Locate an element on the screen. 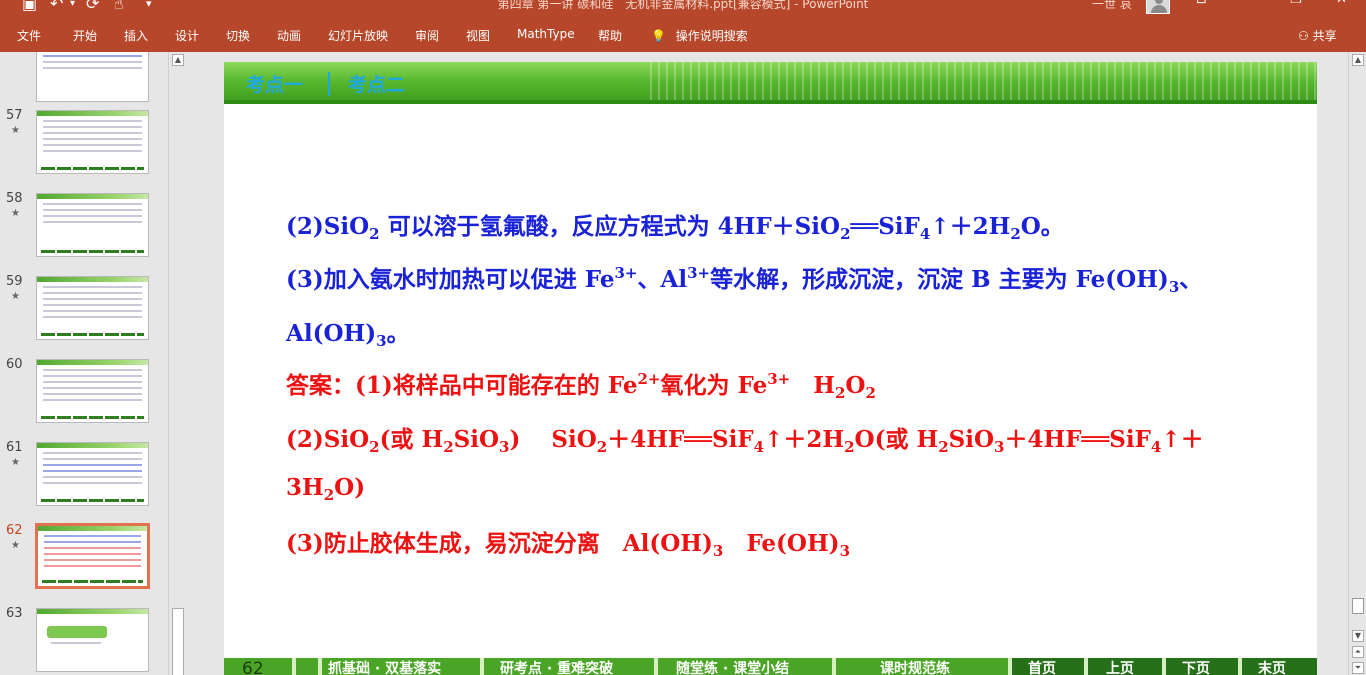  slide-header-bar: 考点一 考点二 is located at coordinates (770, 83).